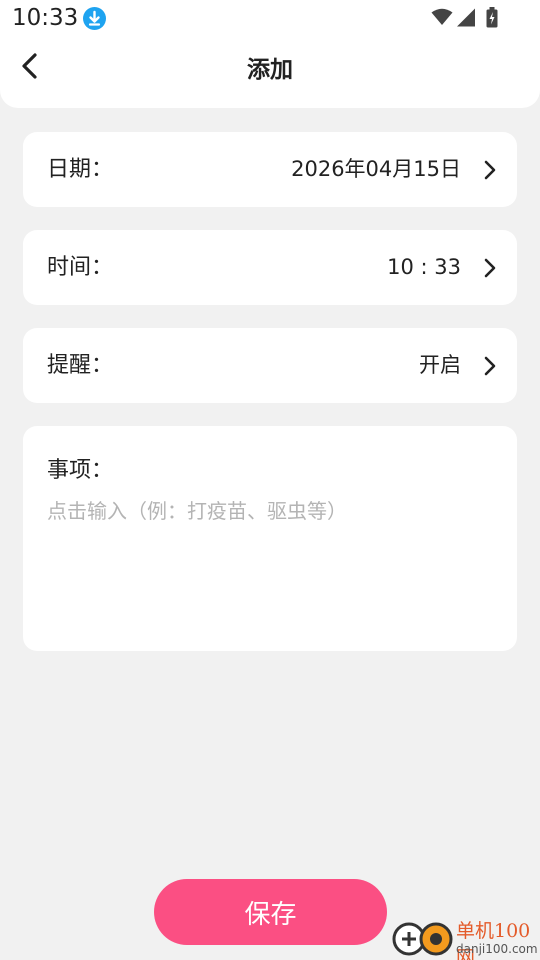 This screenshot has height=960, width=540. What do you see at coordinates (440, 365) in the screenshot?
I see `reminder-value: 开启` at bounding box center [440, 365].